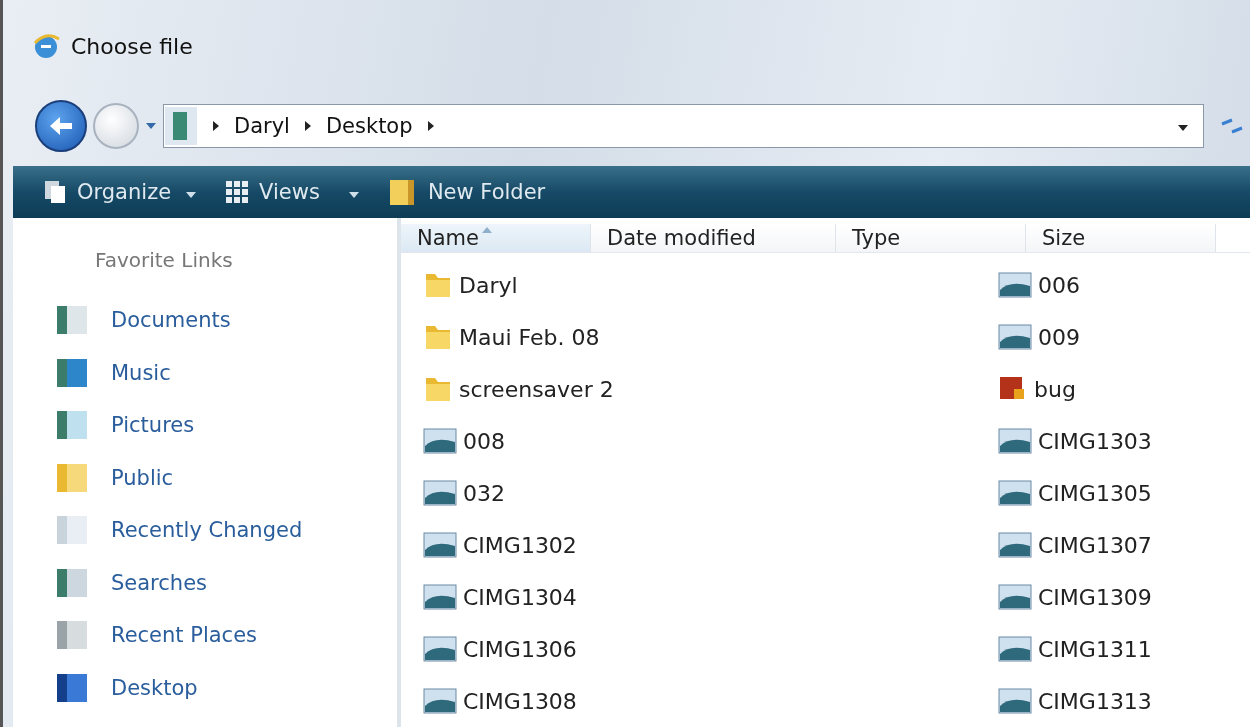  What do you see at coordinates (1121, 238) in the screenshot?
I see `column-header: Size` at bounding box center [1121, 238].